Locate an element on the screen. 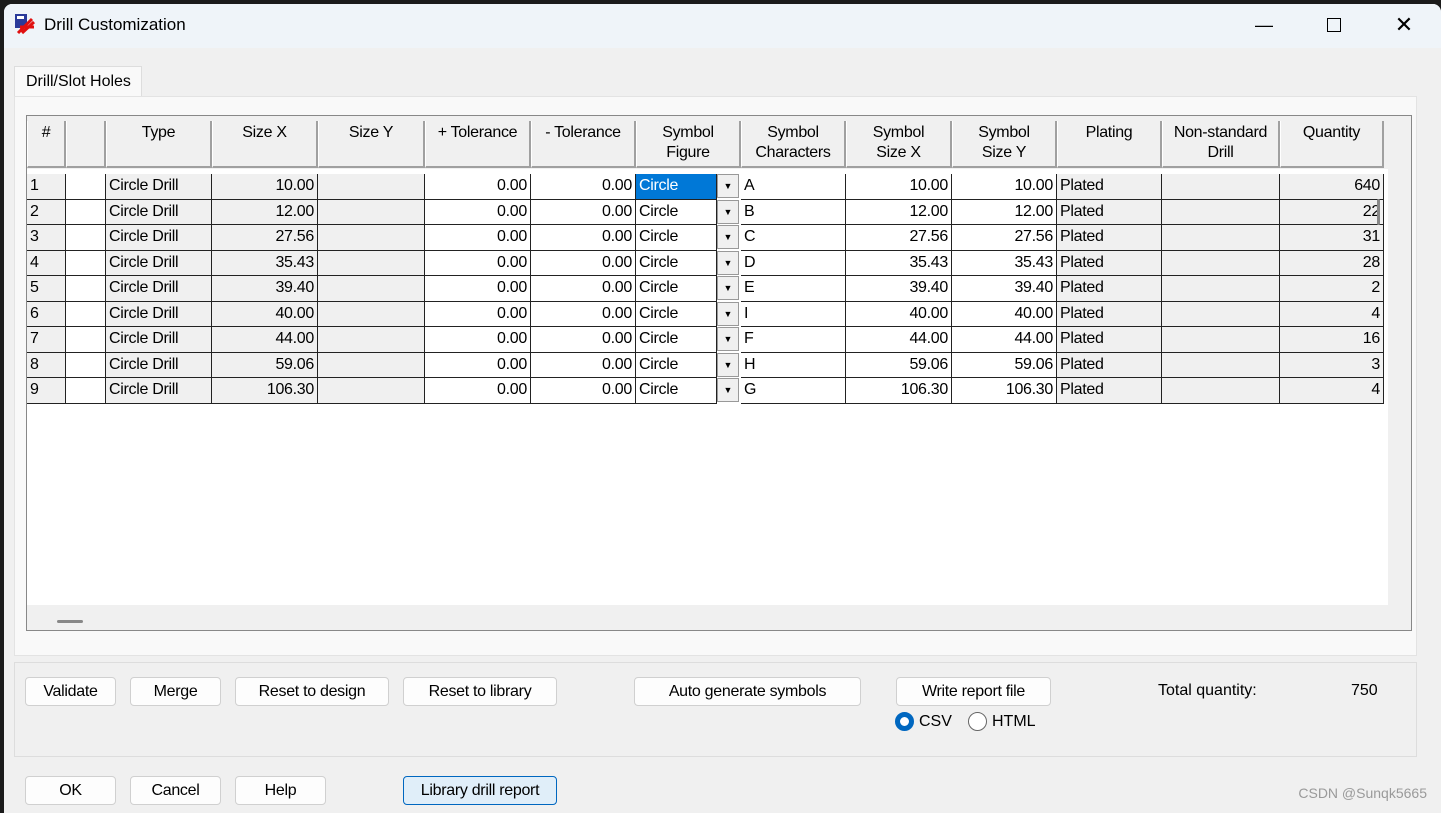 Image resolution: width=1441 pixels, height=813 pixels. column-header-size-x: Size X is located at coordinates (265, 144).